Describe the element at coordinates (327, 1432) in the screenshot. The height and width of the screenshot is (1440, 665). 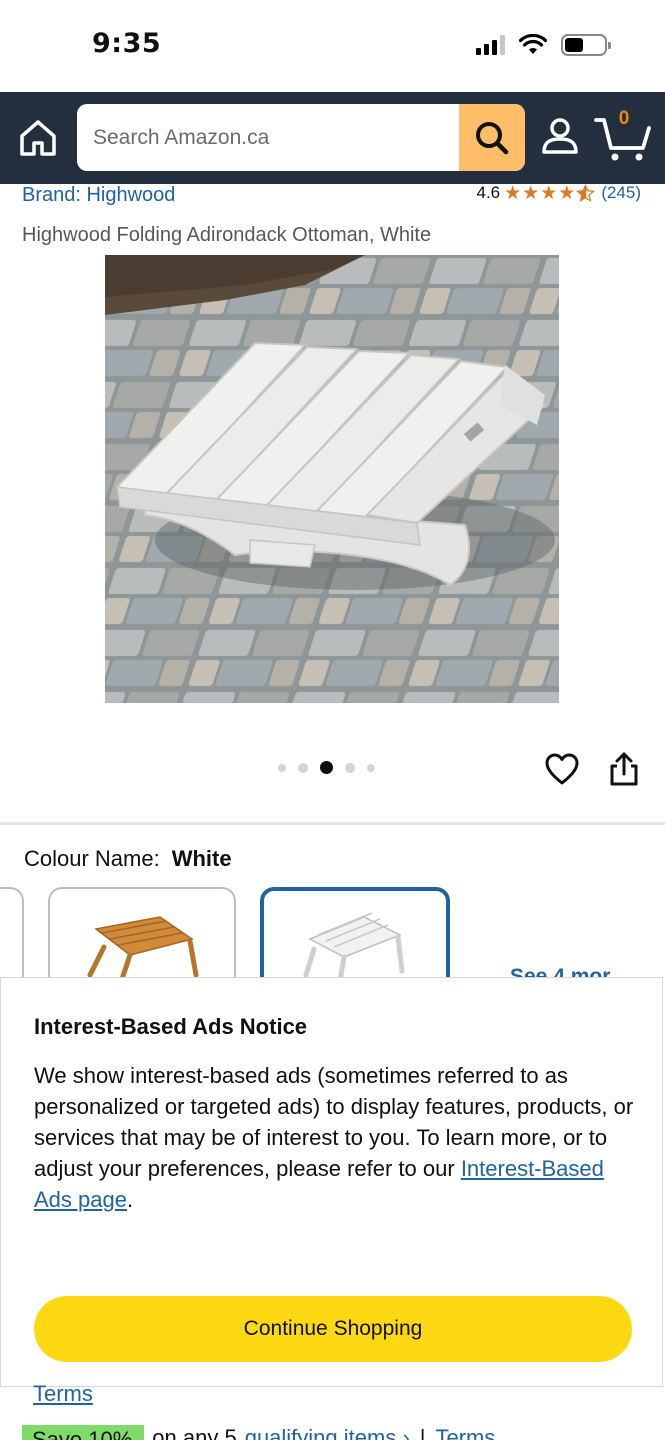
I see `qualifying-items-link: qualifying items ›` at that location.